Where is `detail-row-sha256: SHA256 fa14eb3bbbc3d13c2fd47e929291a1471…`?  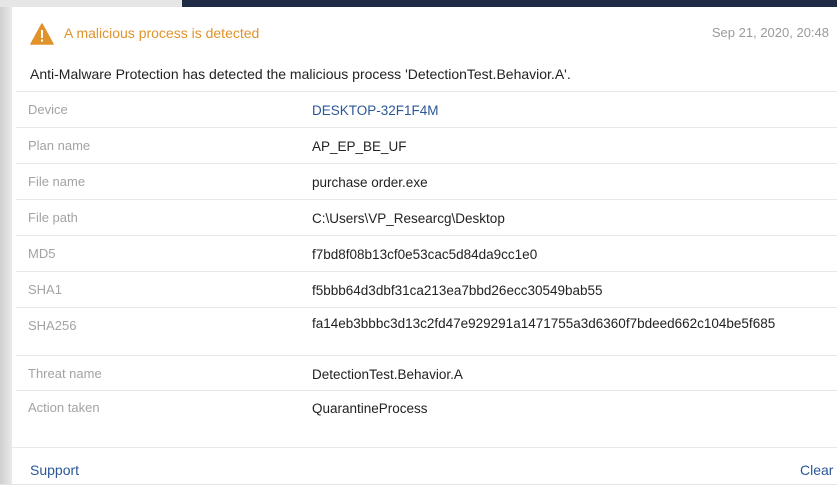 detail-row-sha256: SHA256 fa14eb3bbbc3d13c2fd47e929291a1471… is located at coordinates (426, 332).